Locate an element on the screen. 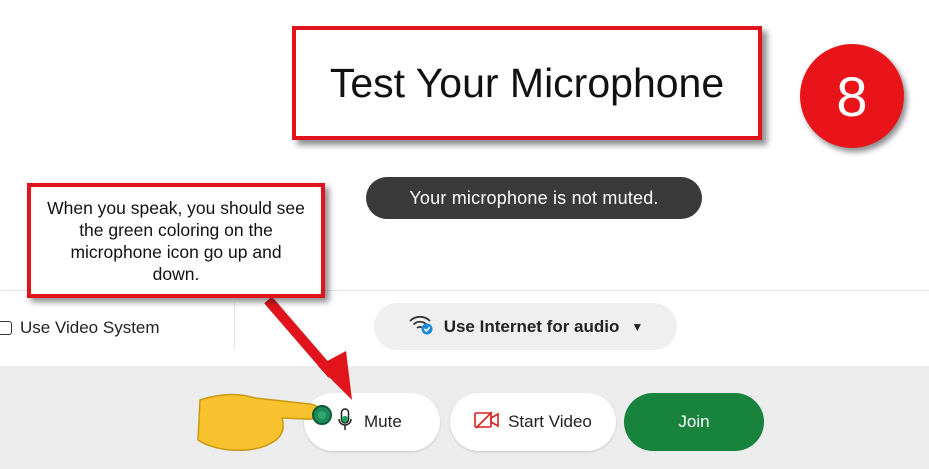 This screenshot has width=929, height=469. start-video-label: Start Video is located at coordinates (550, 421).